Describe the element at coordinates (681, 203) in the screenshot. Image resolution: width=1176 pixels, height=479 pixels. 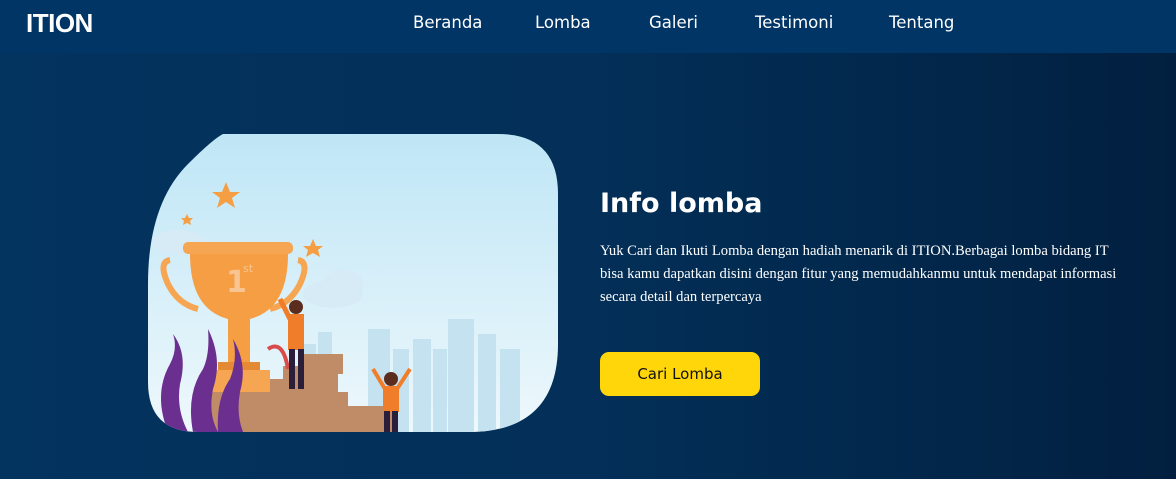
I see `page-title: Info lomba` at that location.